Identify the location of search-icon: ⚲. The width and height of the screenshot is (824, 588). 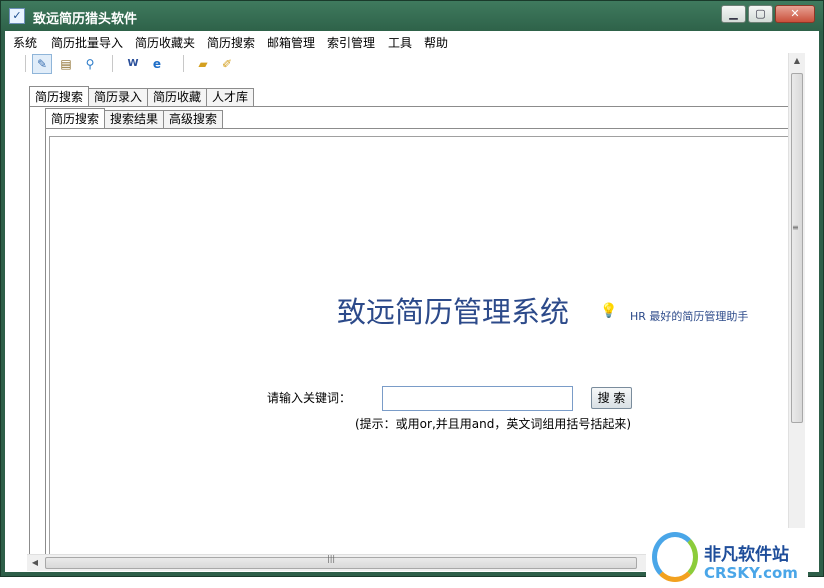
(90, 64).